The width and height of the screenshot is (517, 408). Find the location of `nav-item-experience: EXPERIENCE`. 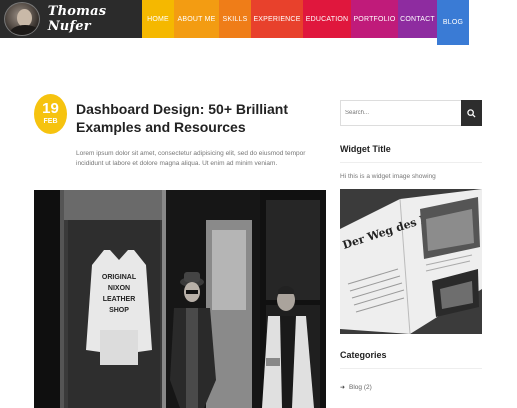

nav-item-experience: EXPERIENCE is located at coordinates (277, 19).